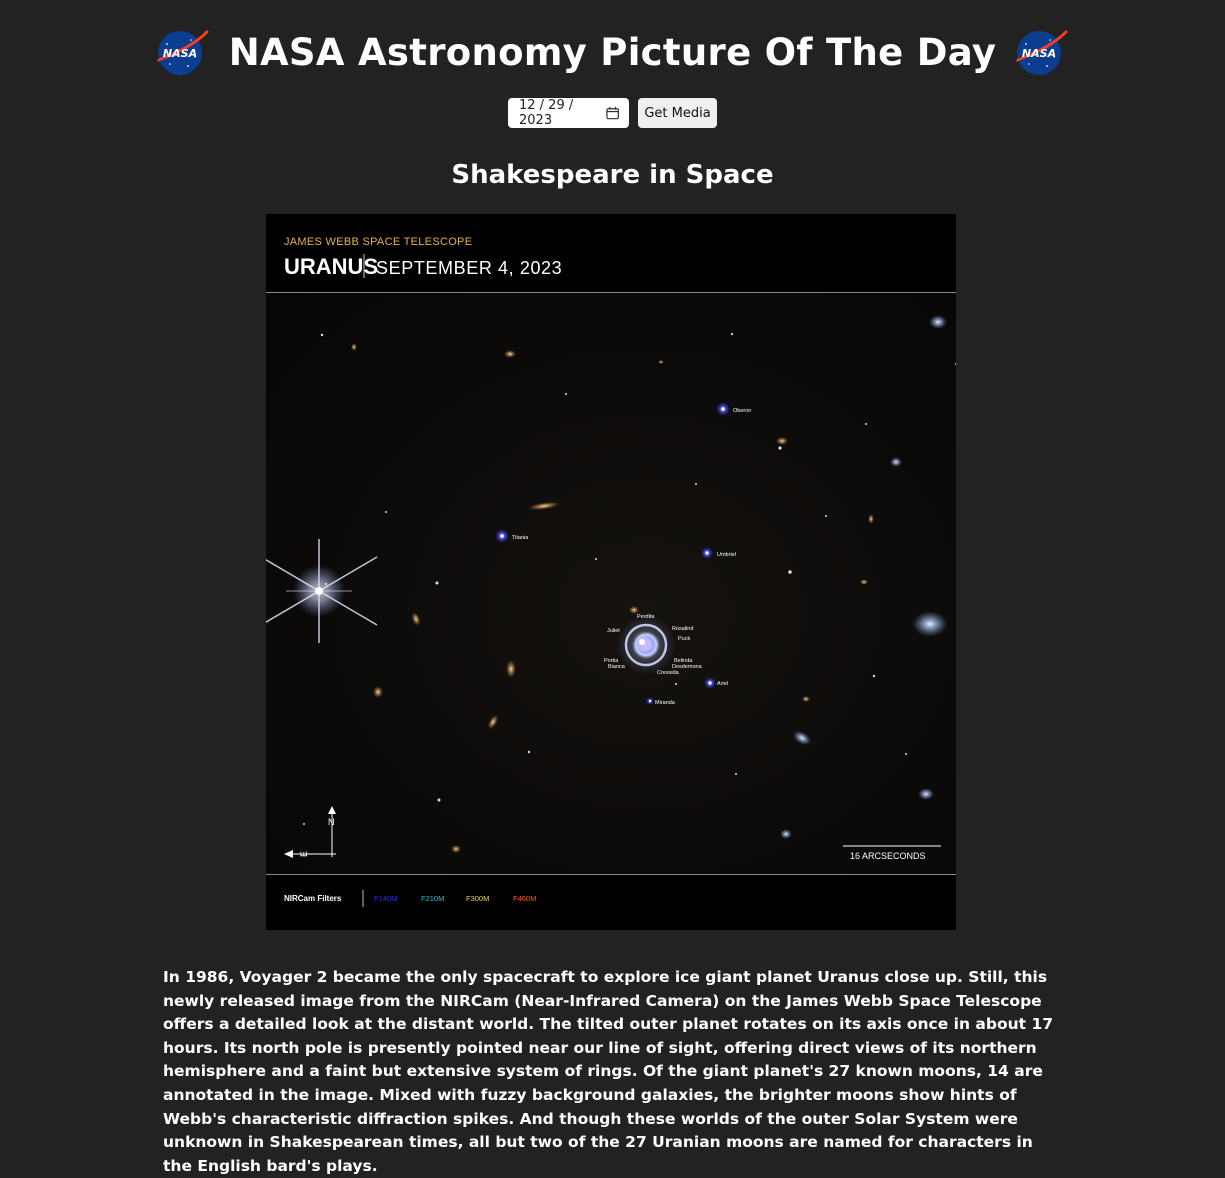 The width and height of the screenshot is (1225, 1178). I want to click on uranus-planet, so click(646, 645).